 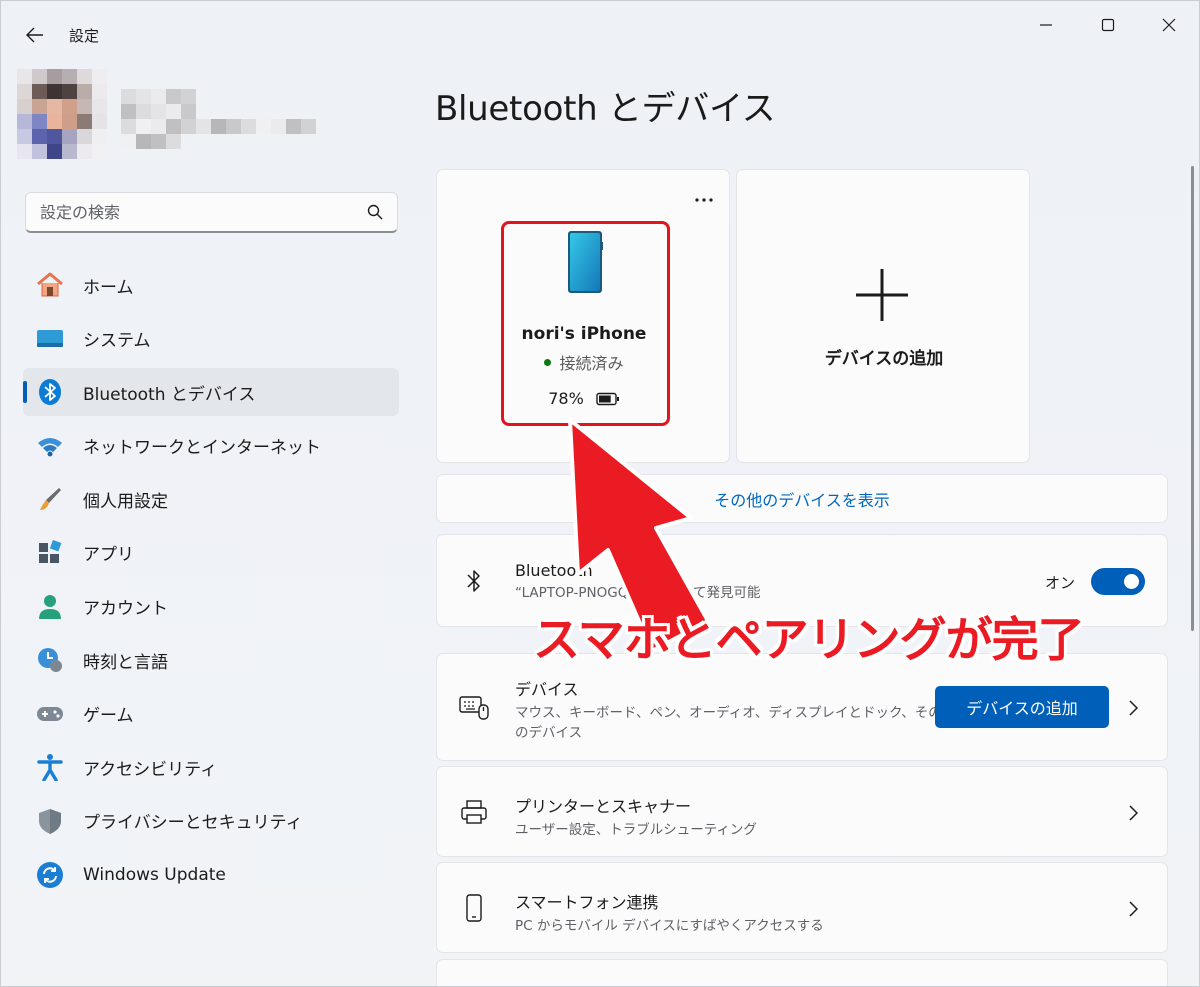 What do you see at coordinates (169, 394) in the screenshot?
I see `sidebar-item-label: Bluetooth とデバイス` at bounding box center [169, 394].